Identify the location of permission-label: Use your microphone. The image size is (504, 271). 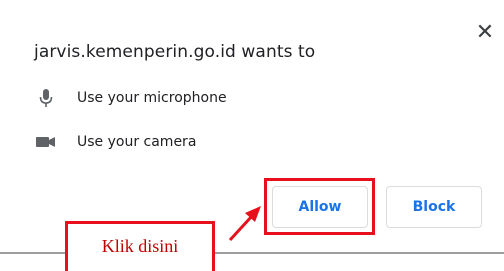
(152, 98).